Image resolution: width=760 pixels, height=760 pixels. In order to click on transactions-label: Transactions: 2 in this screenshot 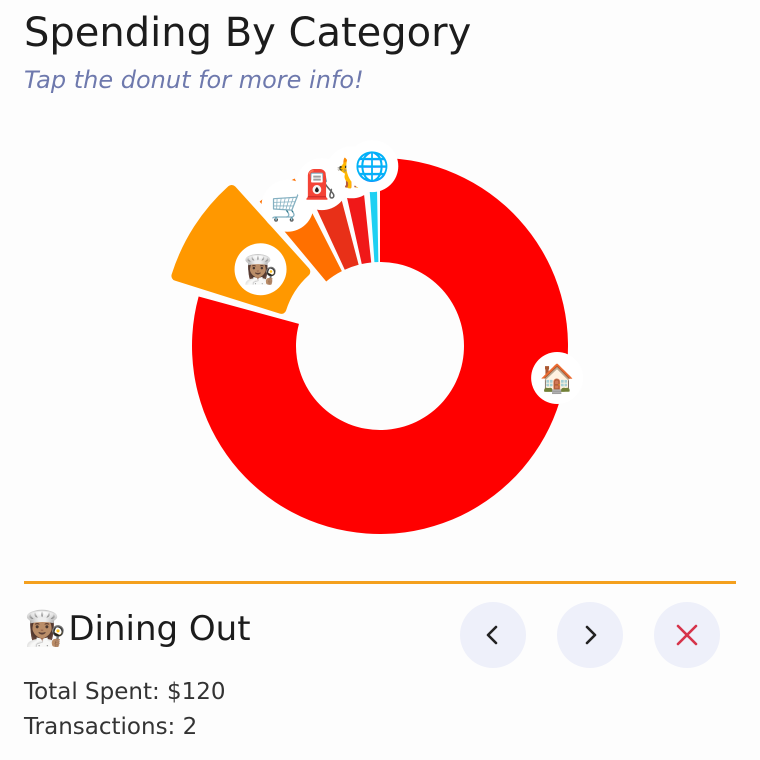, I will do `click(111, 727)`.